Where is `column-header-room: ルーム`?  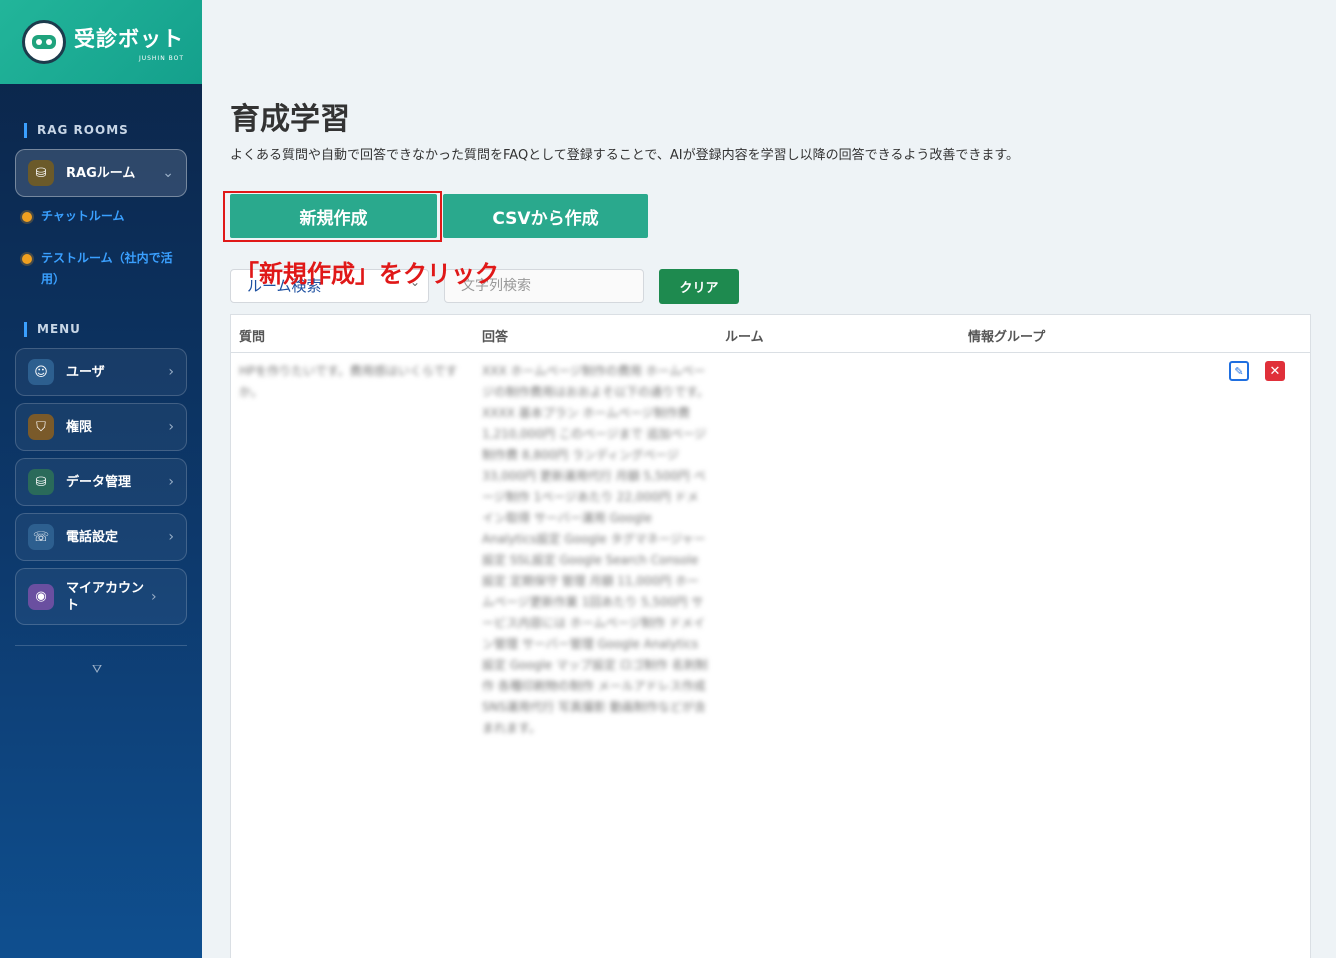
column-header-room: ルーム is located at coordinates (744, 337).